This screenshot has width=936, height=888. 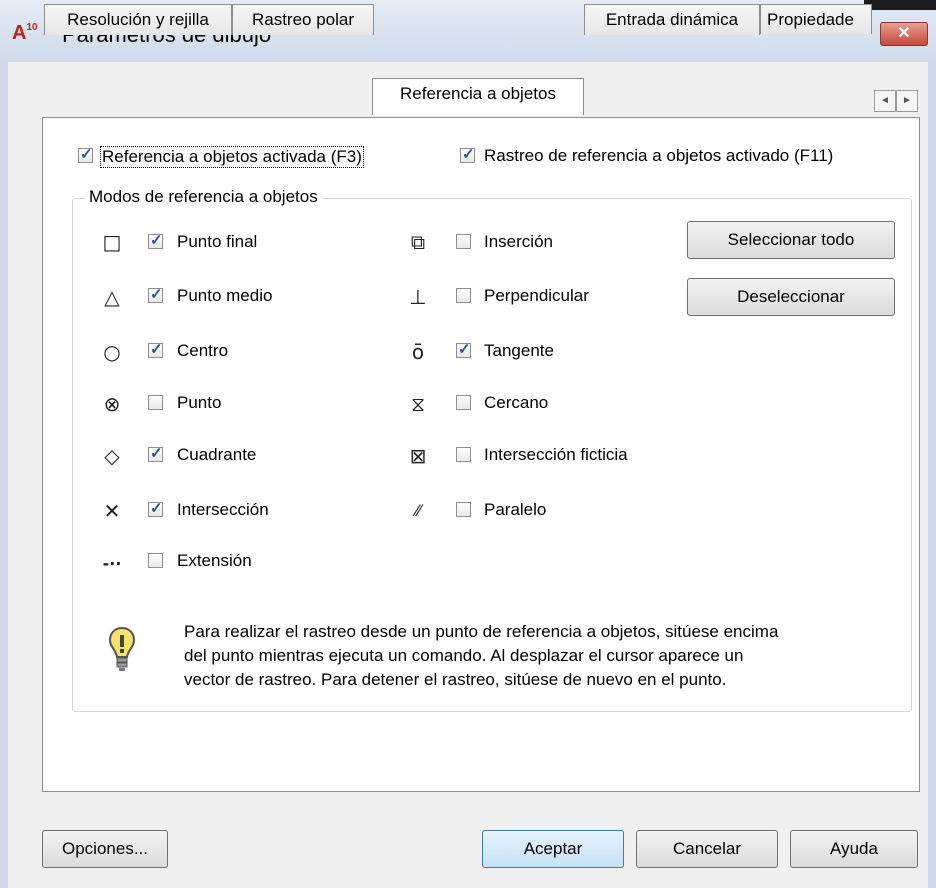 I want to click on tab-snap-grid: Resolución y rejilla, so click(x=138, y=19).